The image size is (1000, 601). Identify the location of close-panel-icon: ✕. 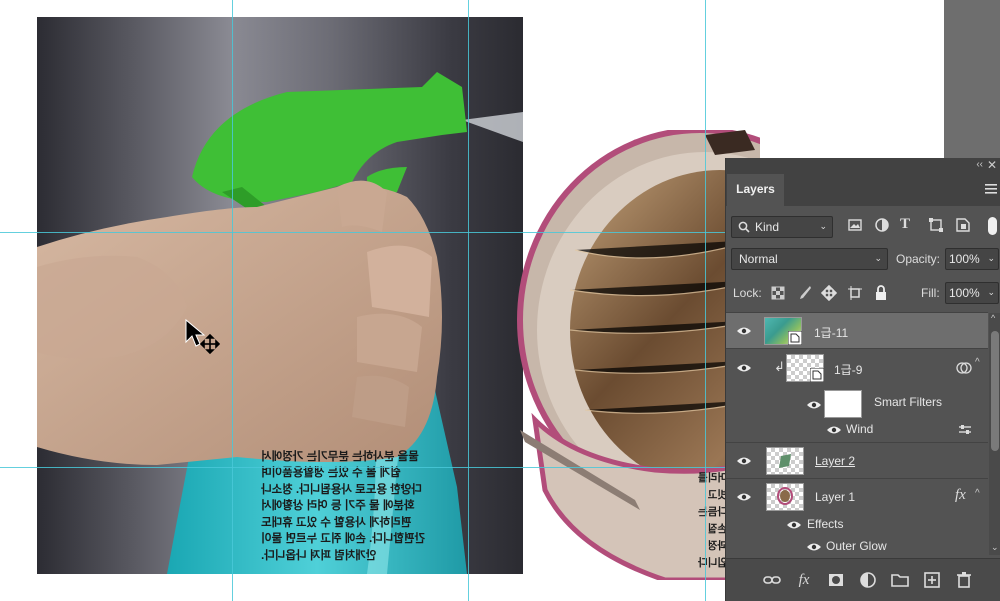
(992, 165).